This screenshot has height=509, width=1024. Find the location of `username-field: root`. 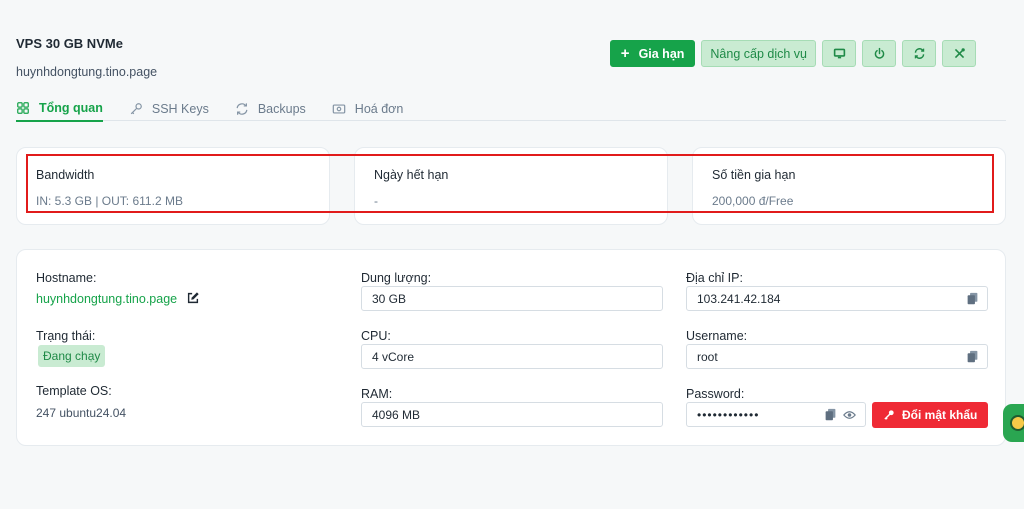

username-field: root is located at coordinates (837, 356).